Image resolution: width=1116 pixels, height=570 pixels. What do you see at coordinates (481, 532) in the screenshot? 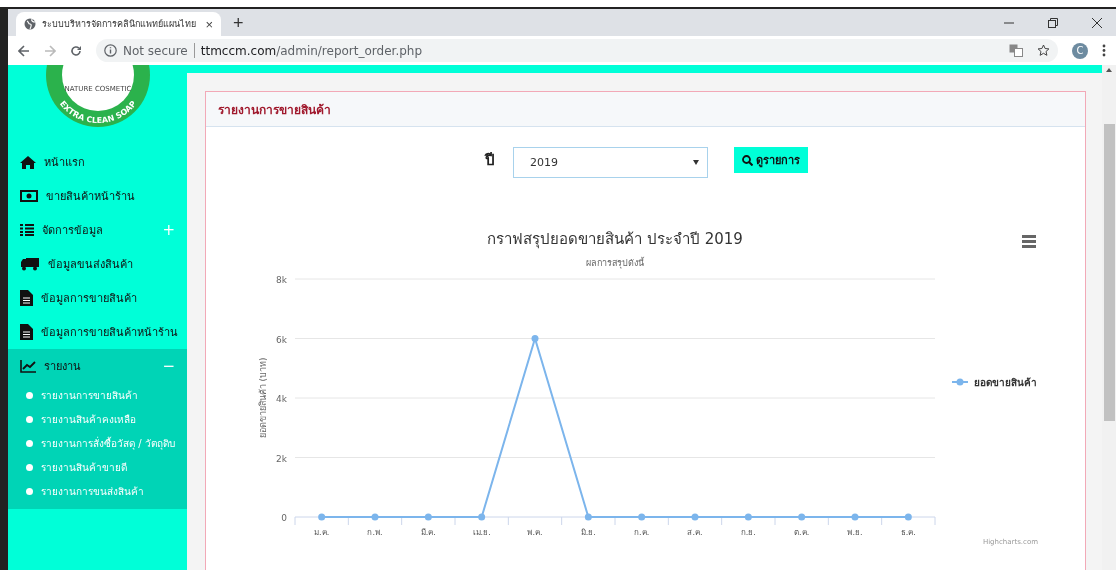
I see `x-axis-tick-label: เม.ย.` at bounding box center [481, 532].